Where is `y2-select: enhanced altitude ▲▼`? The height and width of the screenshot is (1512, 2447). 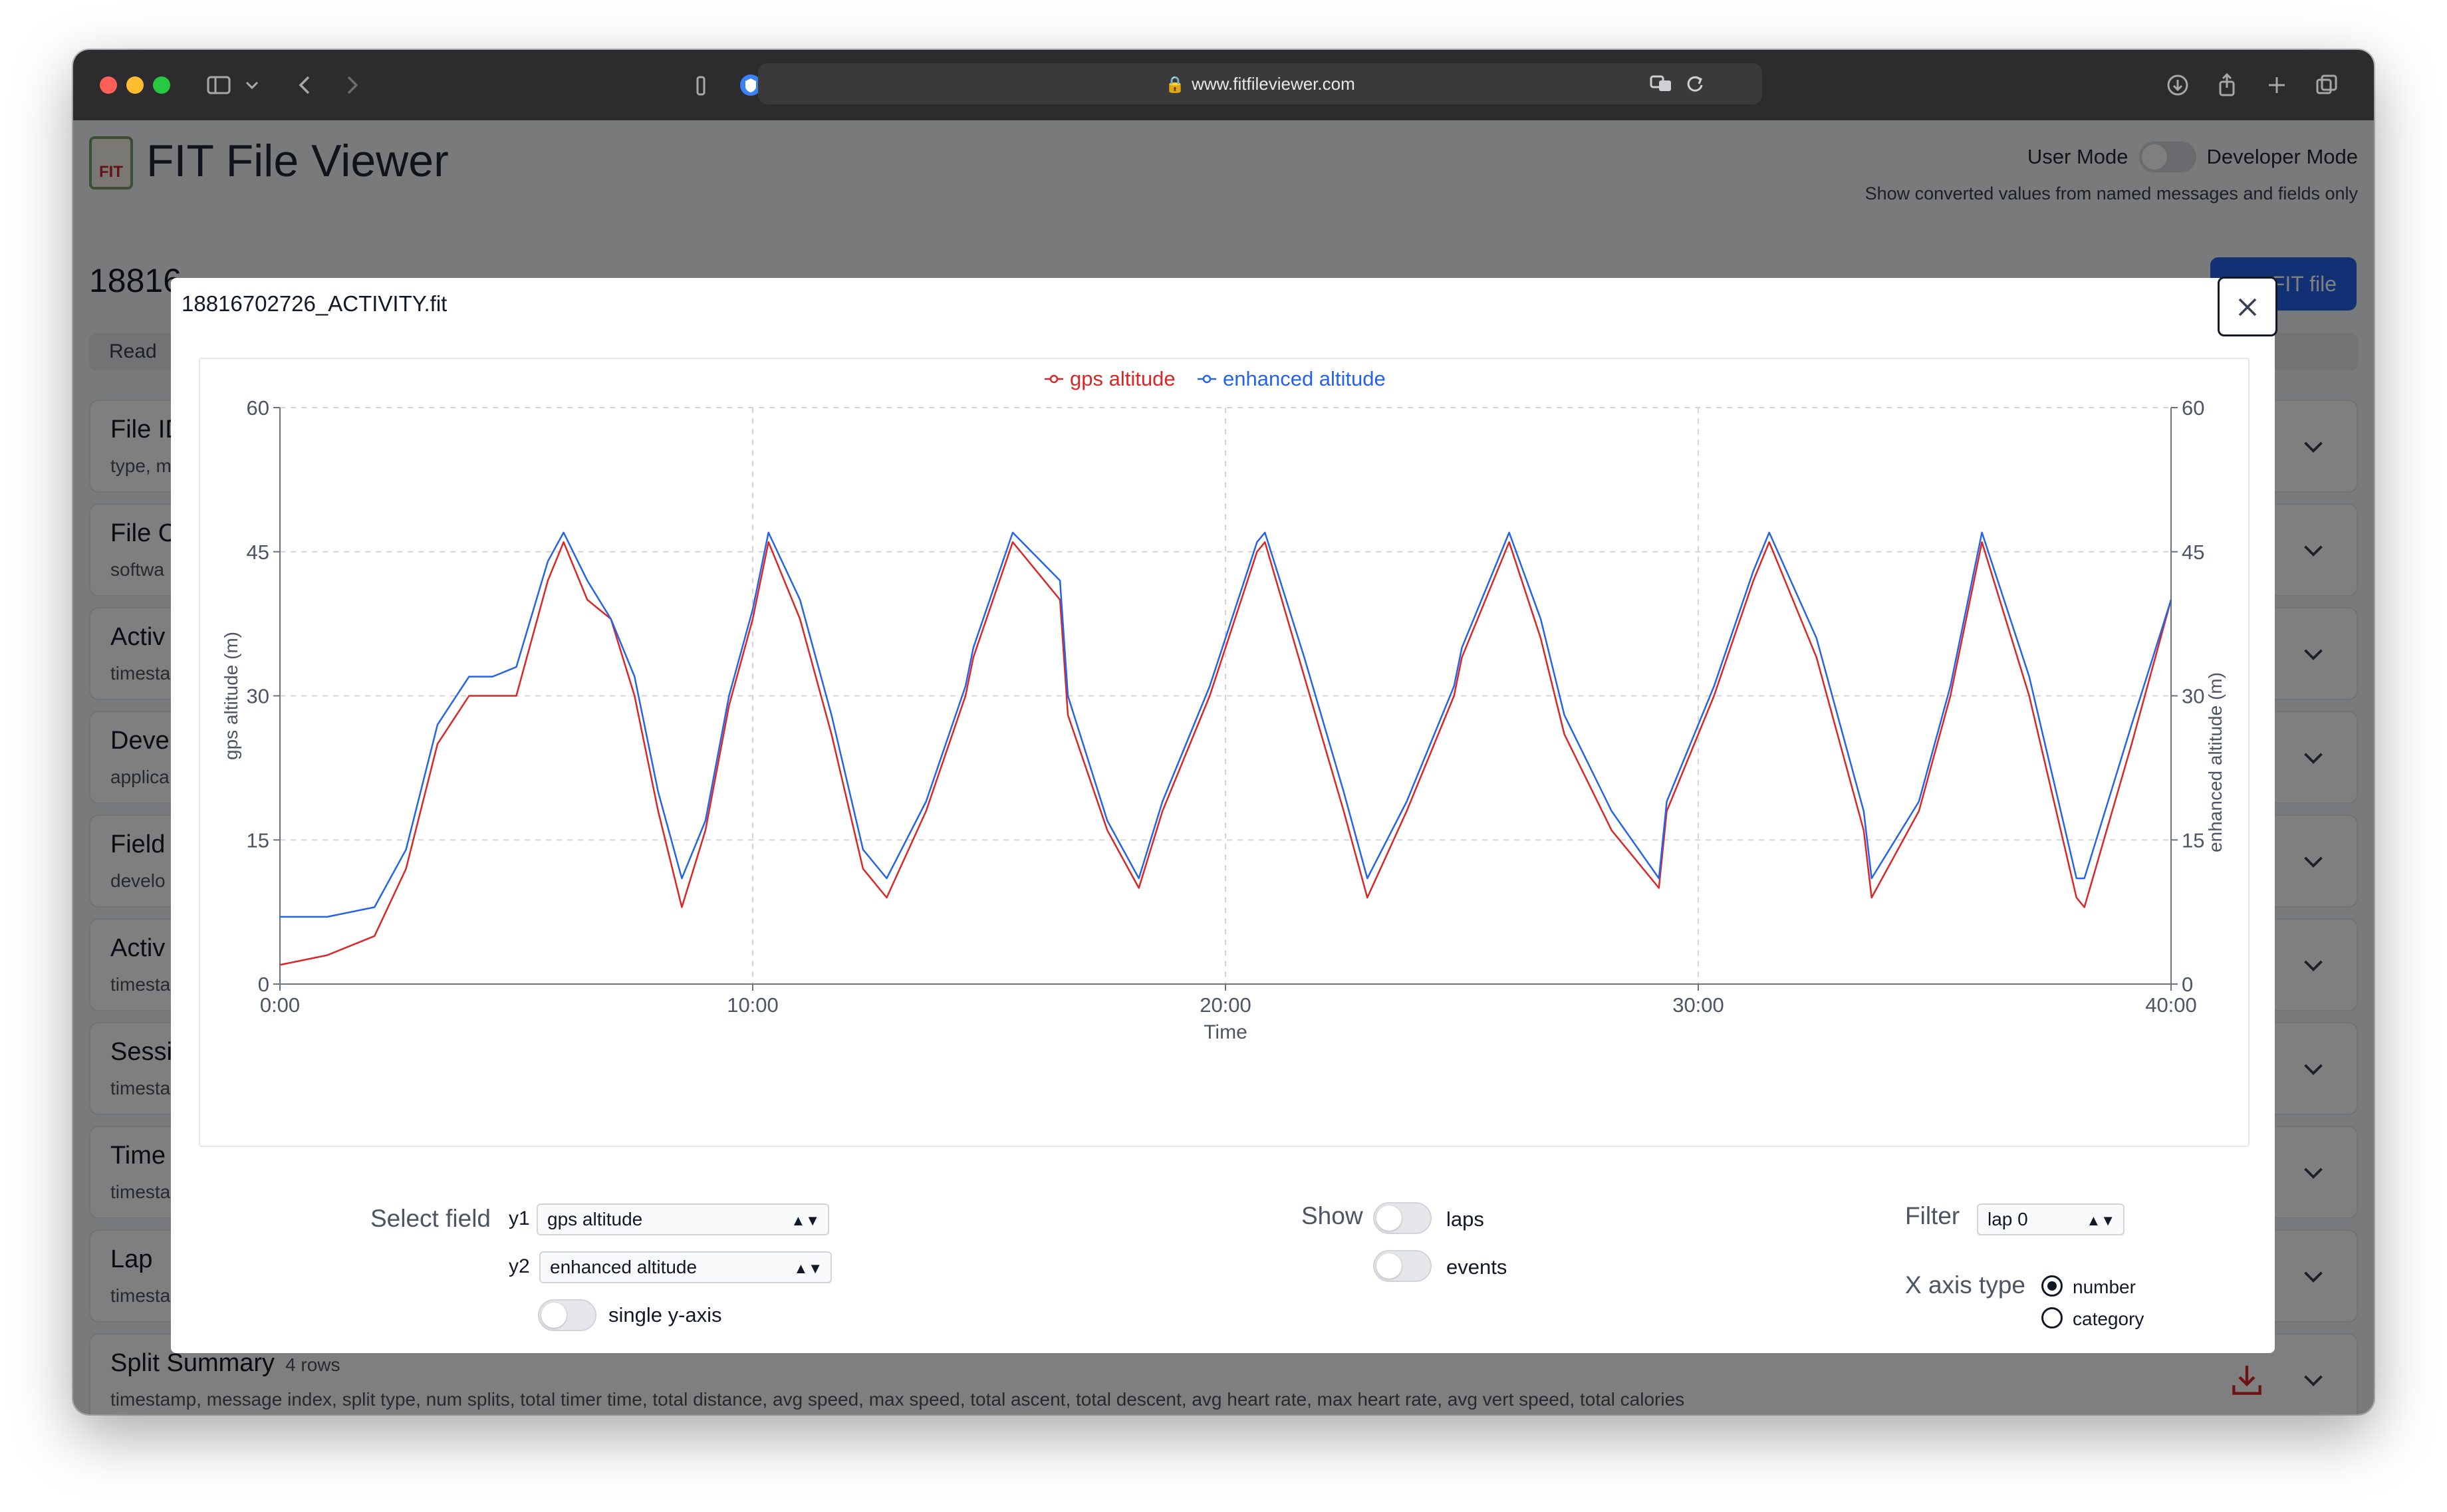
y2-select: enhanced altitude ▲▼ is located at coordinates (685, 1267).